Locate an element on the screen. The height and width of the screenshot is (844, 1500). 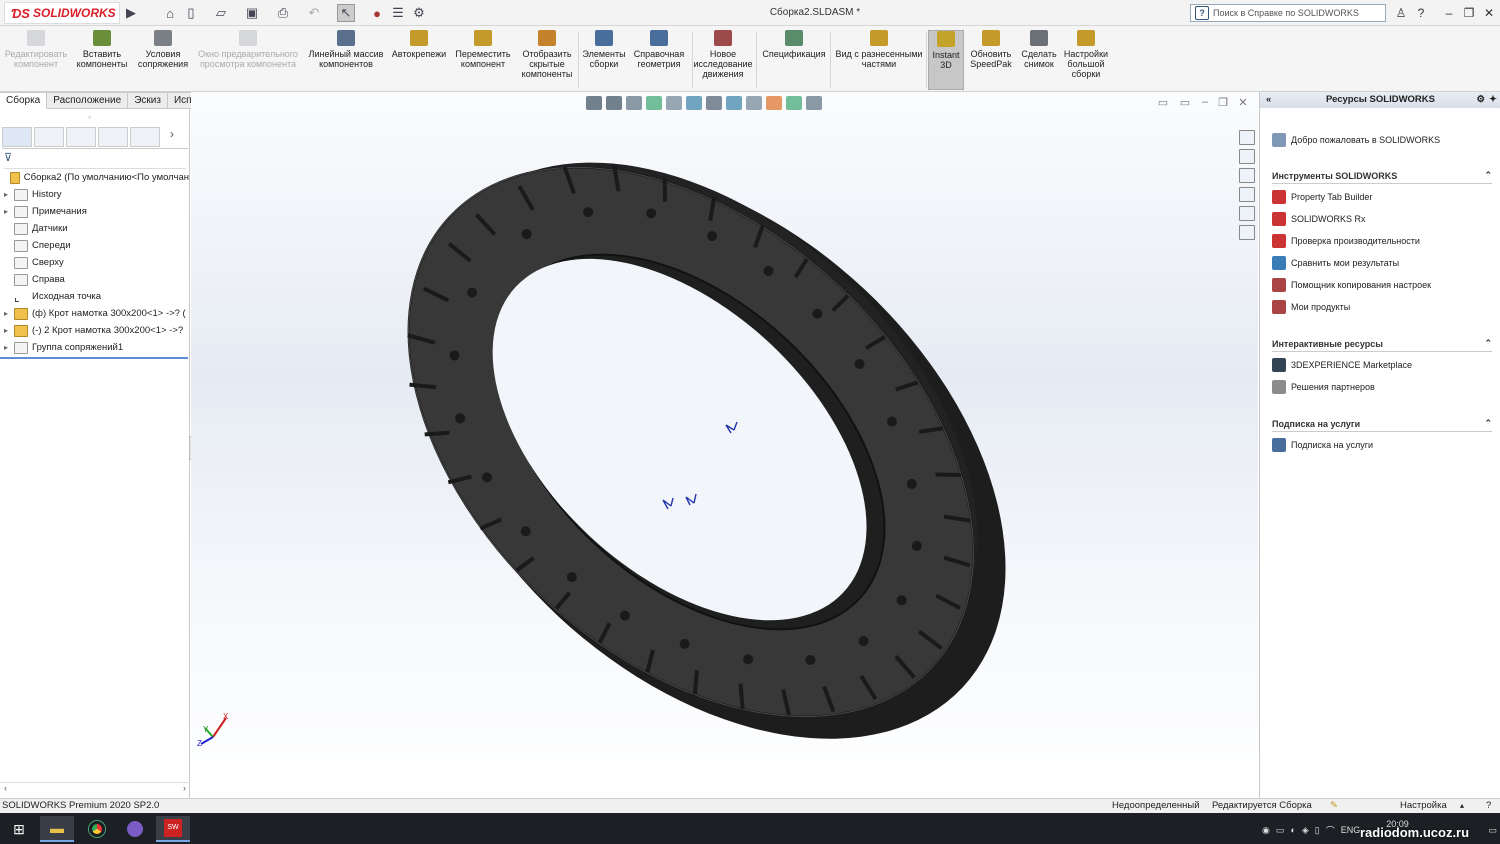
resources-home-icon is located at coordinates (1247, 137).